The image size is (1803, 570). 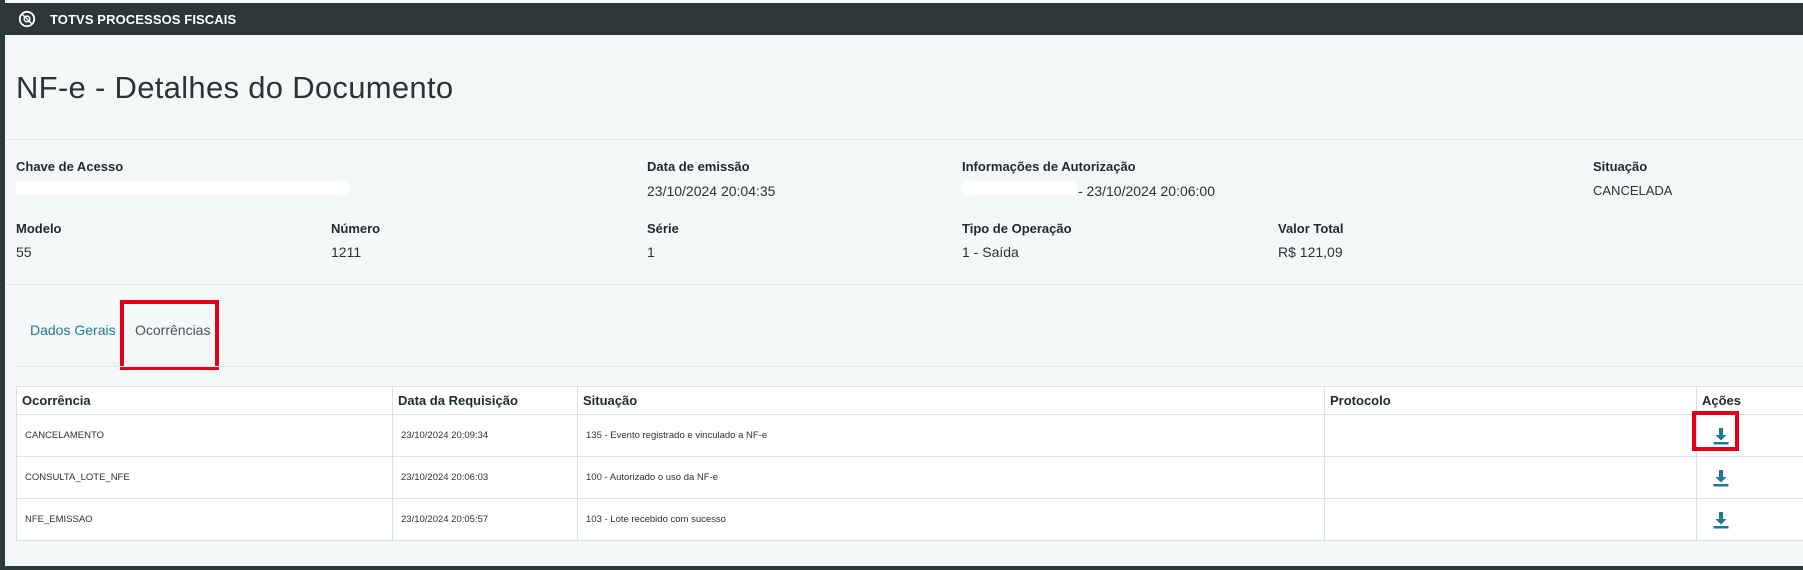 What do you see at coordinates (27, 19) in the screenshot?
I see `totvs-logo-icon` at bounding box center [27, 19].